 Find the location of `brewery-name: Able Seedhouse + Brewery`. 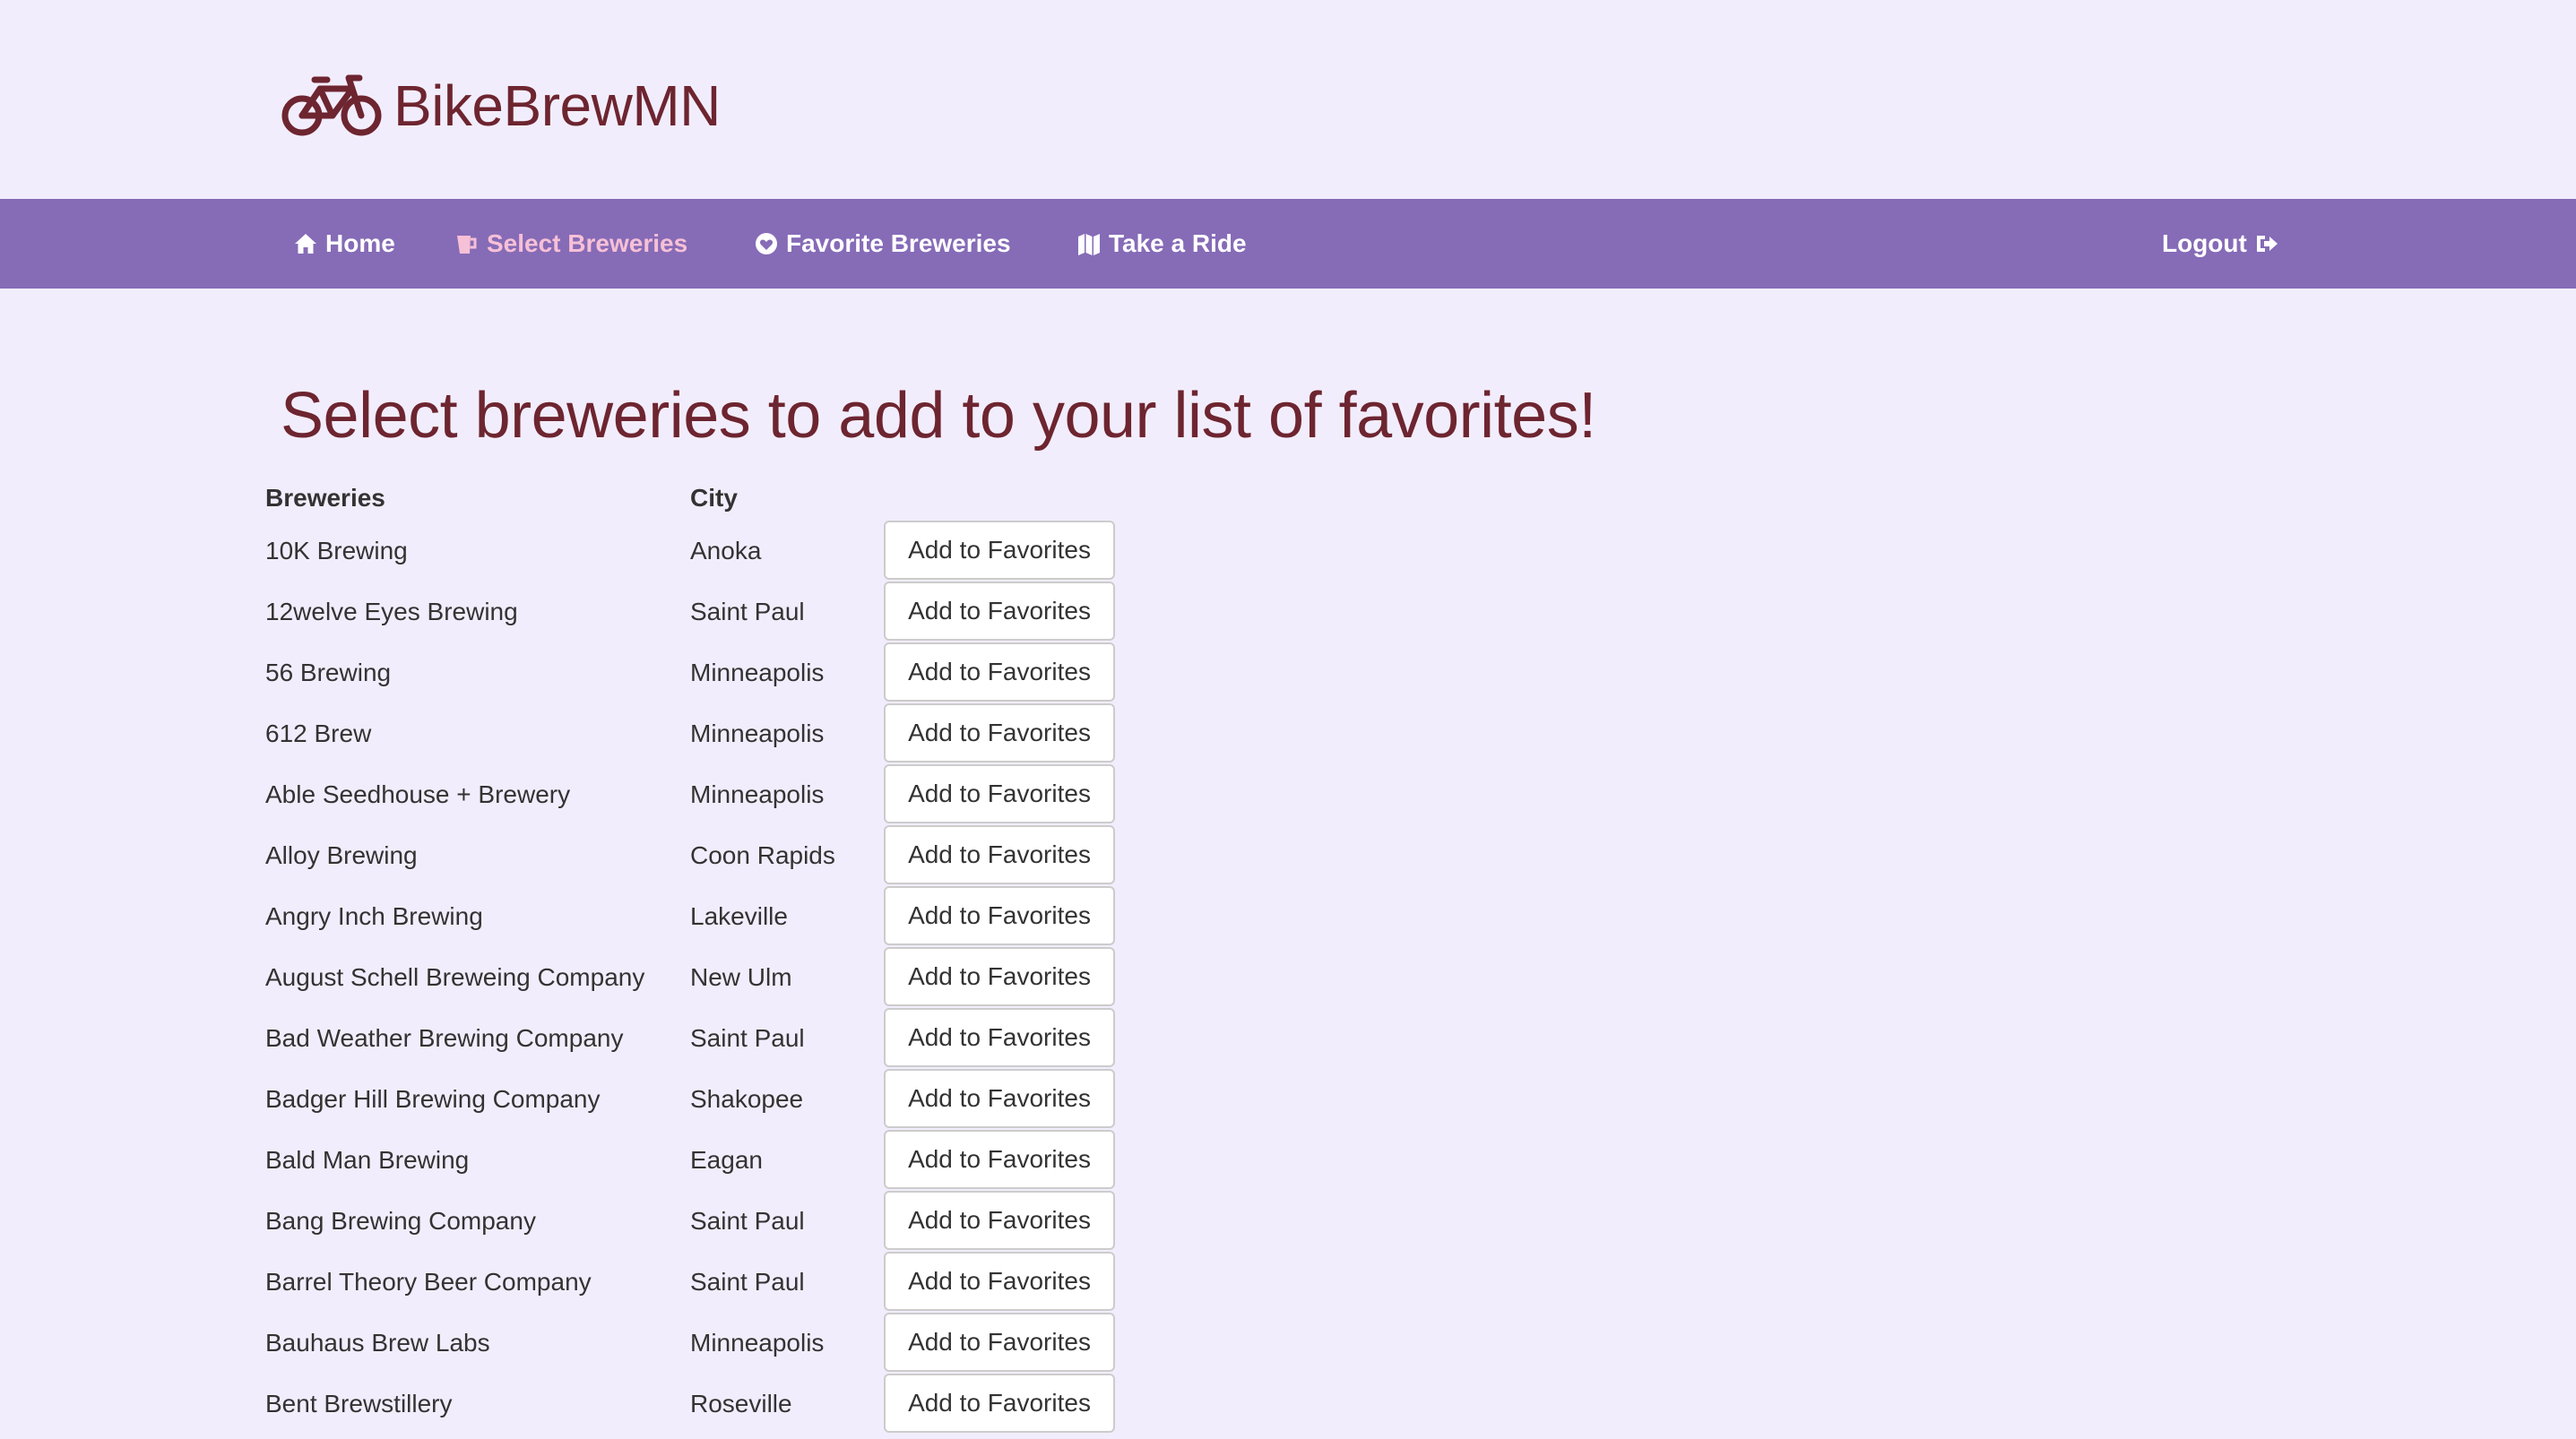

brewery-name: Able Seedhouse + Brewery is located at coordinates (418, 794).